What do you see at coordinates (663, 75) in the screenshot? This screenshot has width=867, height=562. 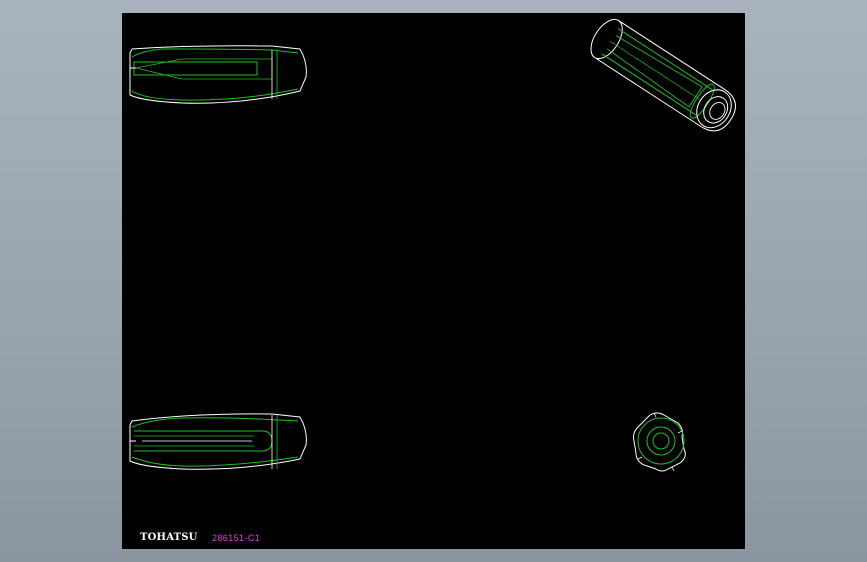 I see `isometric-view` at bounding box center [663, 75].